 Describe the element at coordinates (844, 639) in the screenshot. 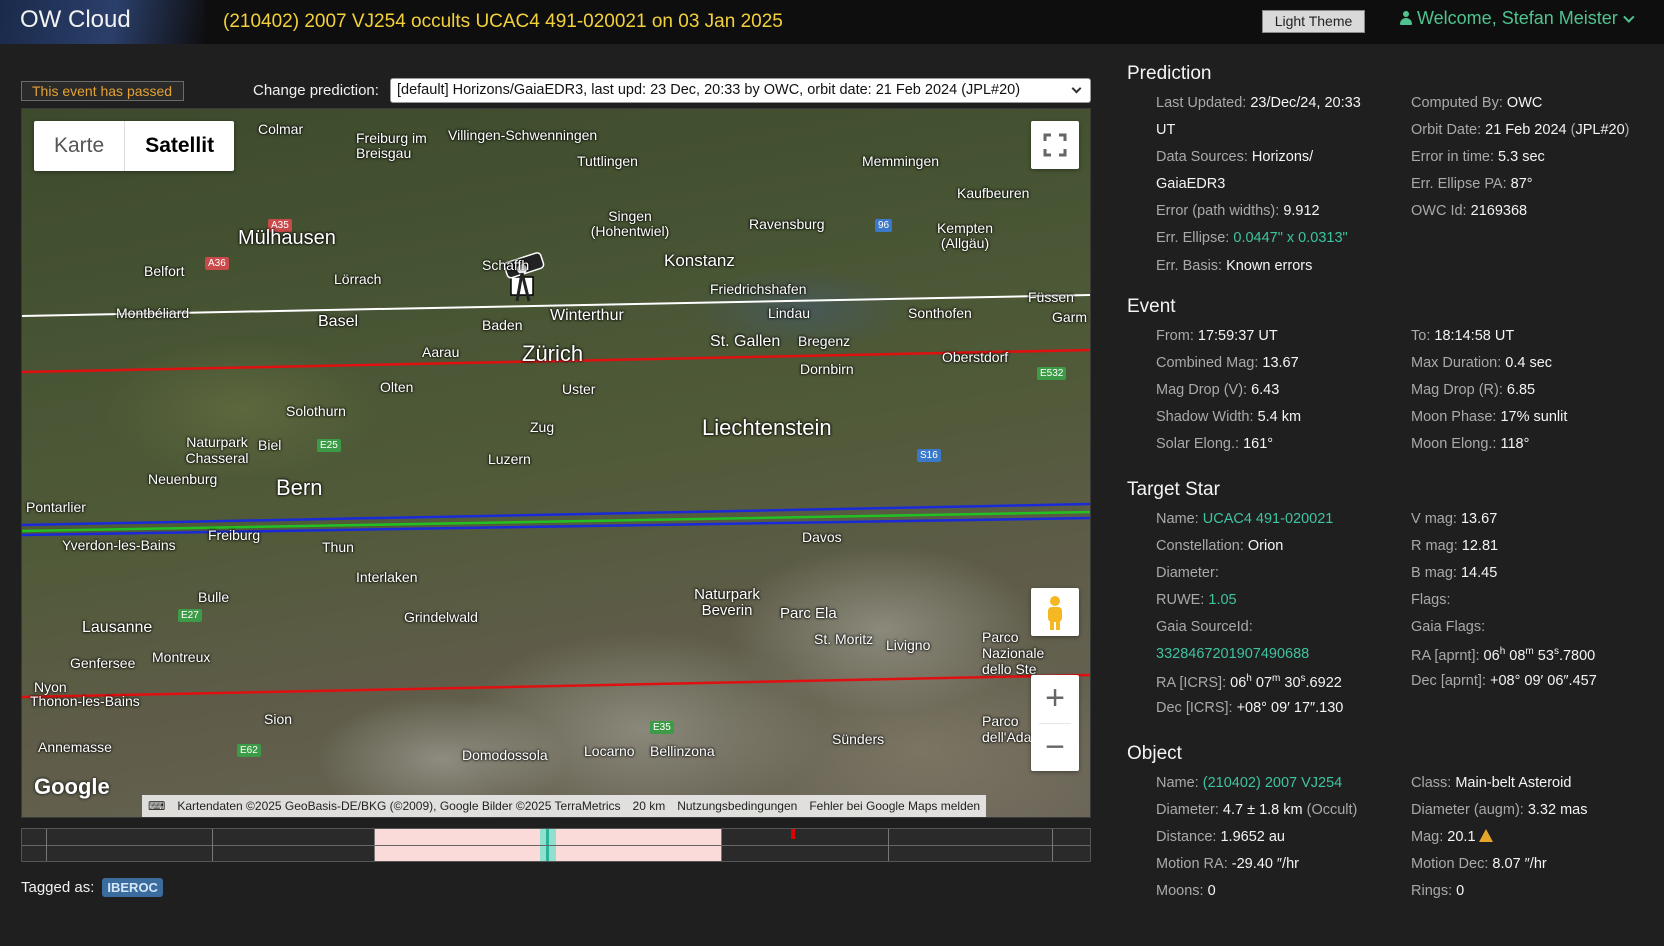

I see `map-label: St. Moritz` at that location.